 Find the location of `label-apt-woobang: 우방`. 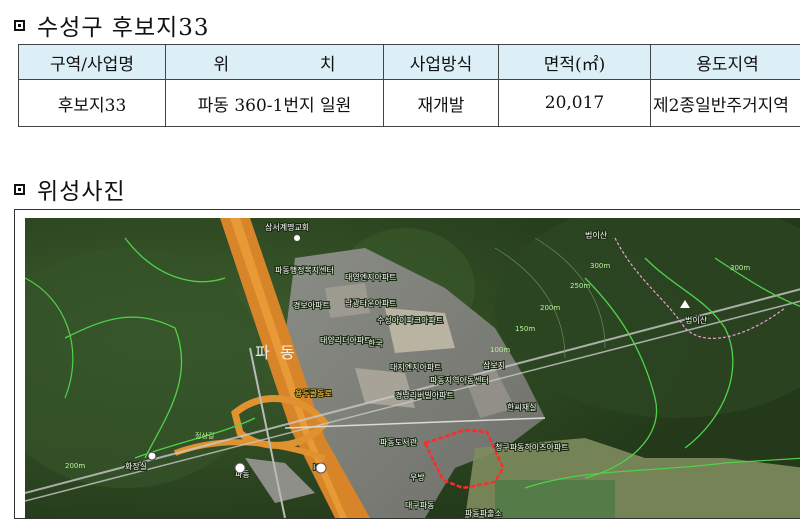

label-apt-woobang: 우방 is located at coordinates (417, 477).